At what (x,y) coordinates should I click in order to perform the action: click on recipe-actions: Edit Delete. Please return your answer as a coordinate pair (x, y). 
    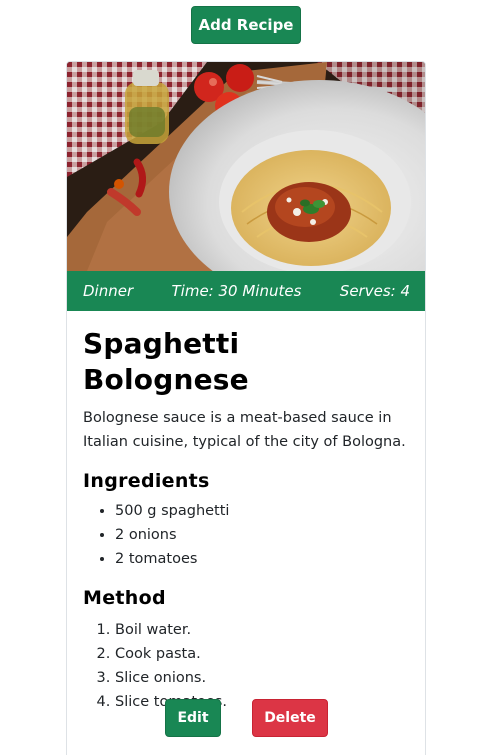
    Looking at the image, I should click on (246, 719).